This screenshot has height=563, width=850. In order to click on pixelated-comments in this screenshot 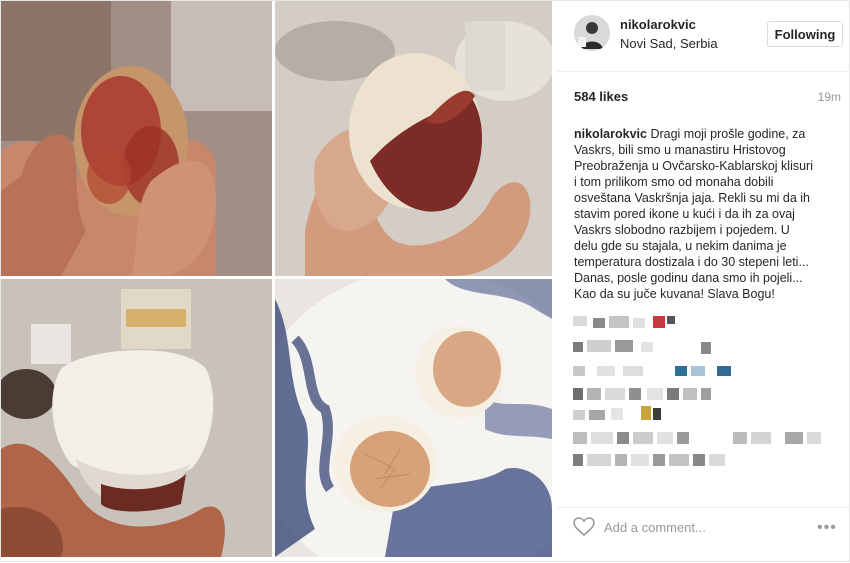, I will do `click(706, 404)`.